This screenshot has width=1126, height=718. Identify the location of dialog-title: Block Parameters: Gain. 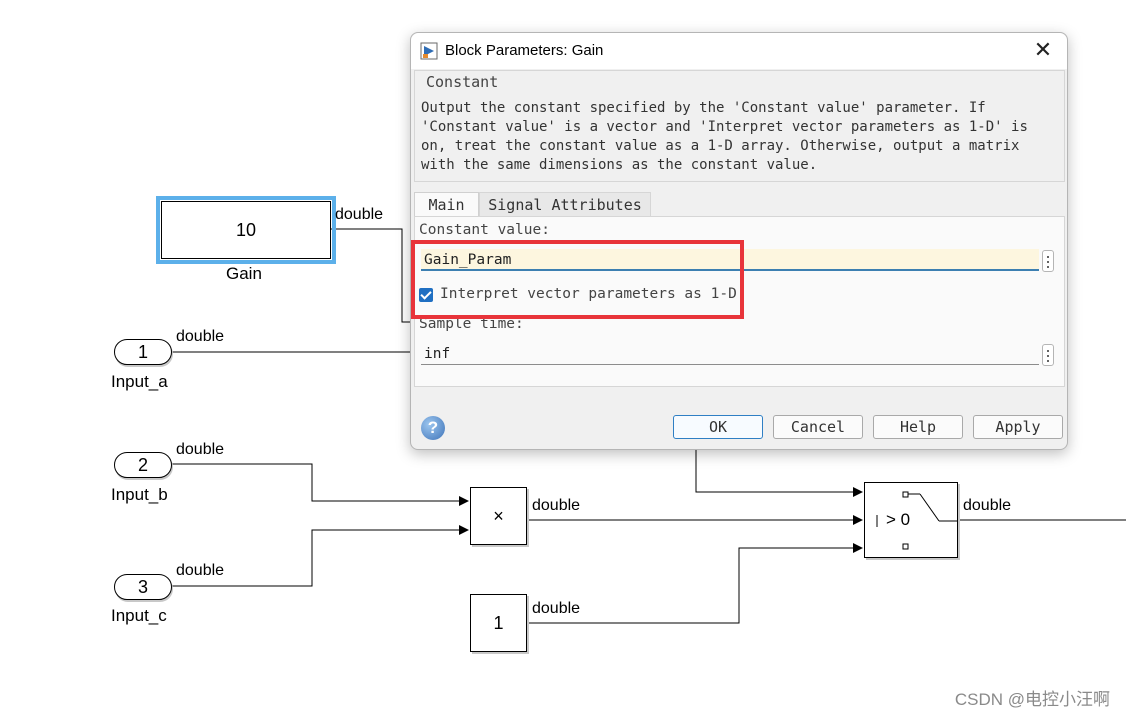
(524, 50).